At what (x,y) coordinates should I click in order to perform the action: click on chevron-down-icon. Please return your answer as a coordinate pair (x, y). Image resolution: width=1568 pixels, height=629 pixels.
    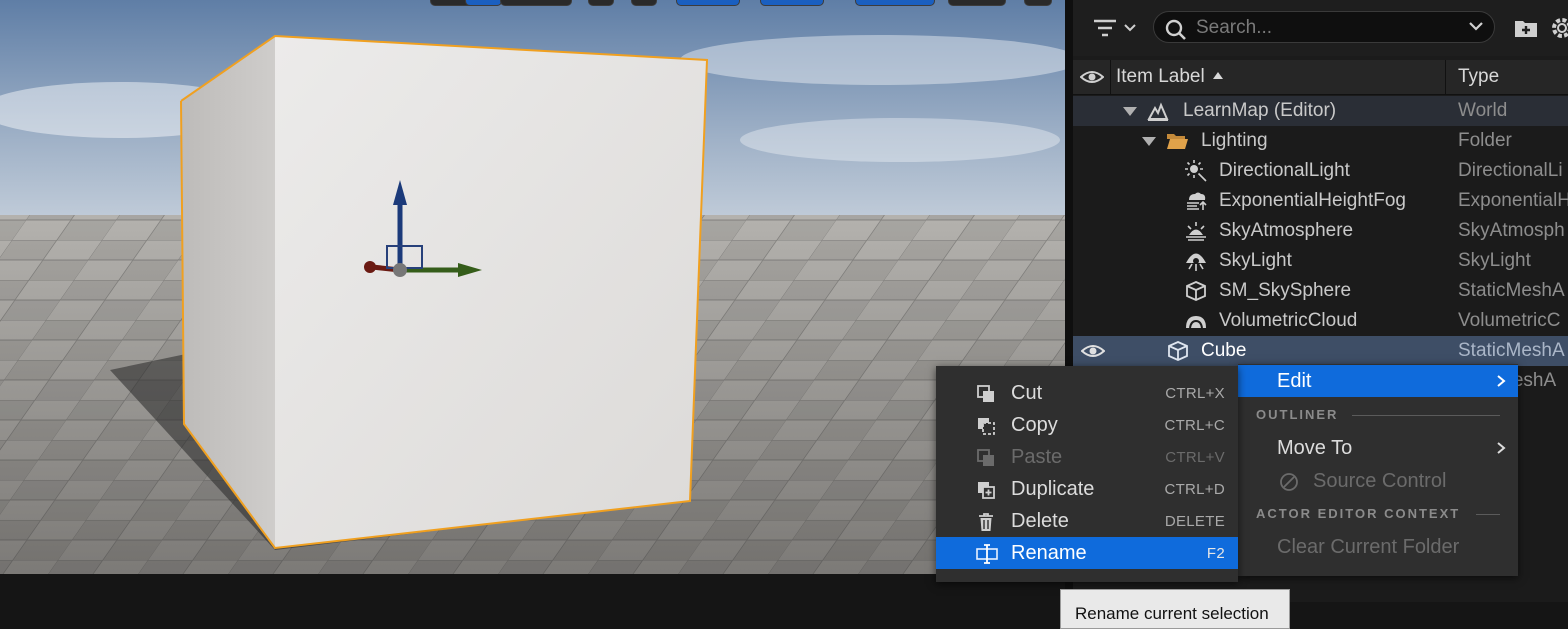
    Looking at the image, I should click on (1476, 26).